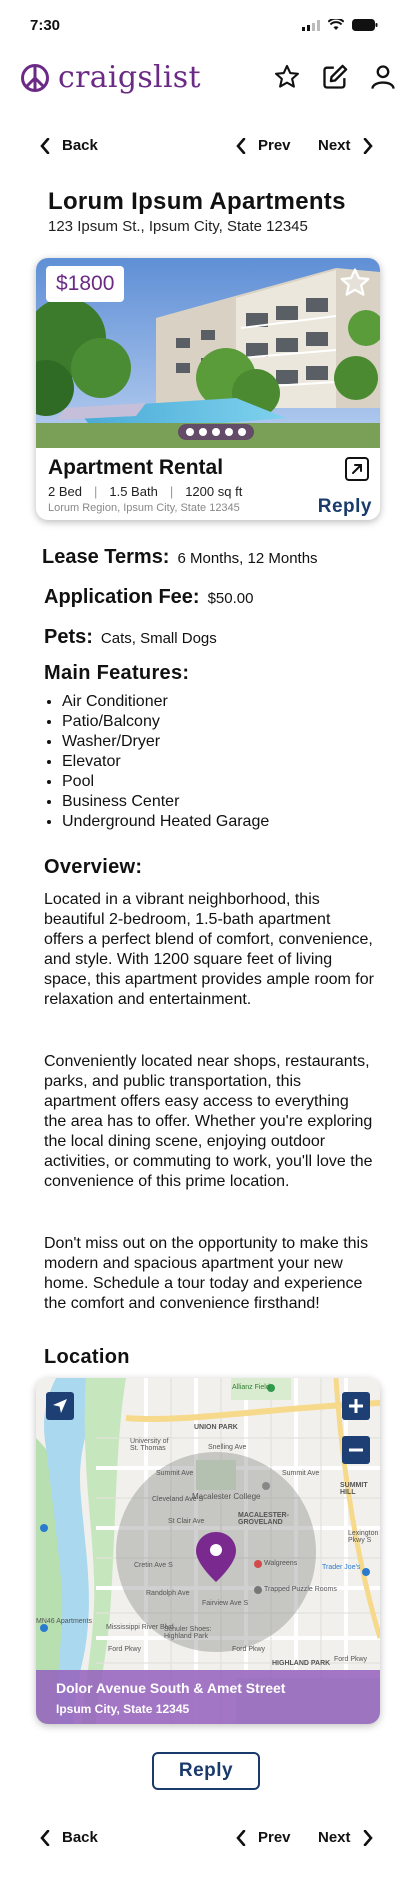  I want to click on map-poi: MACALESTER-GROVELAND, so click(263, 1519).